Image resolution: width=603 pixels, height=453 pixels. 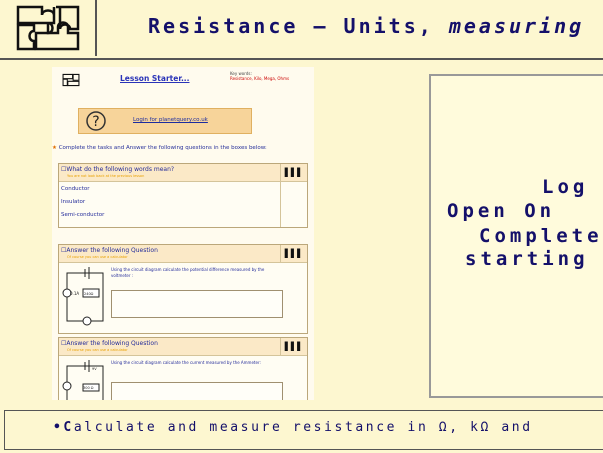 What do you see at coordinates (75, 189) in the screenshot?
I see `word-item: Conductor` at bounding box center [75, 189].